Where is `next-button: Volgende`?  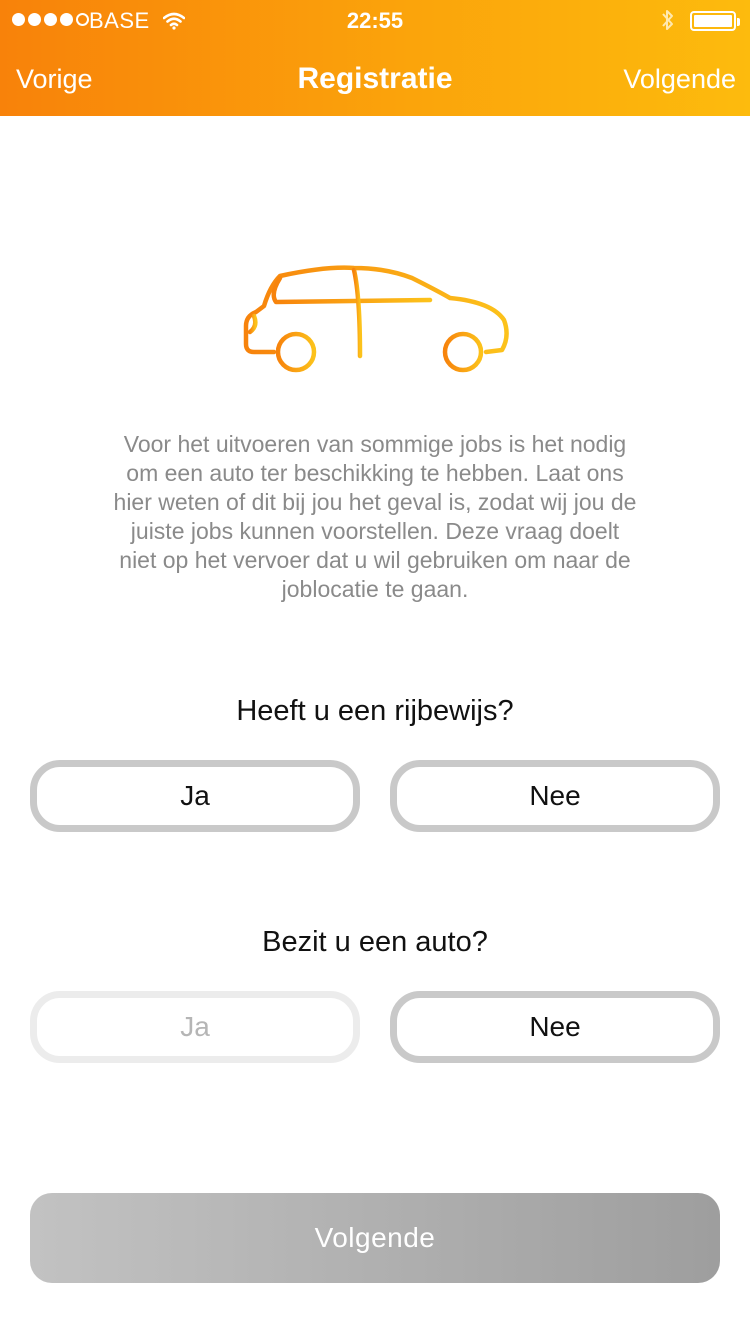
next-button: Volgende is located at coordinates (375, 1238).